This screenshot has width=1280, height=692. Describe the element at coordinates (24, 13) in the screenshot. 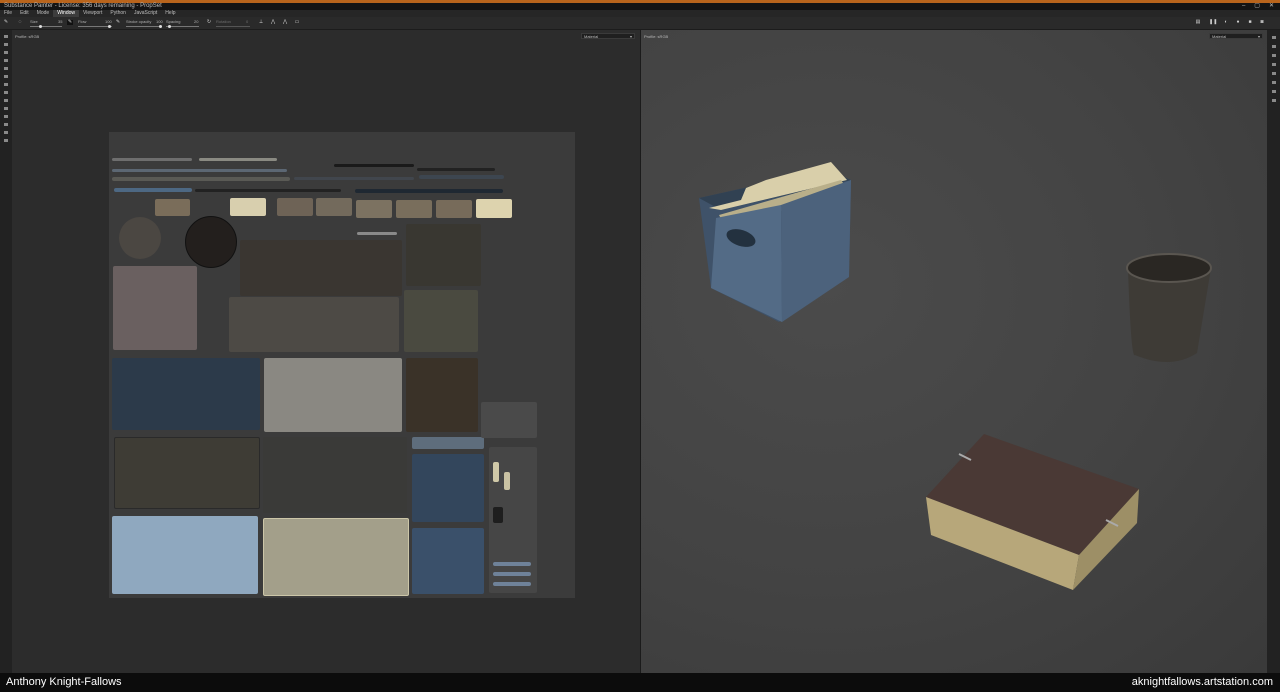

I see `menu-edit: Edit` at that location.